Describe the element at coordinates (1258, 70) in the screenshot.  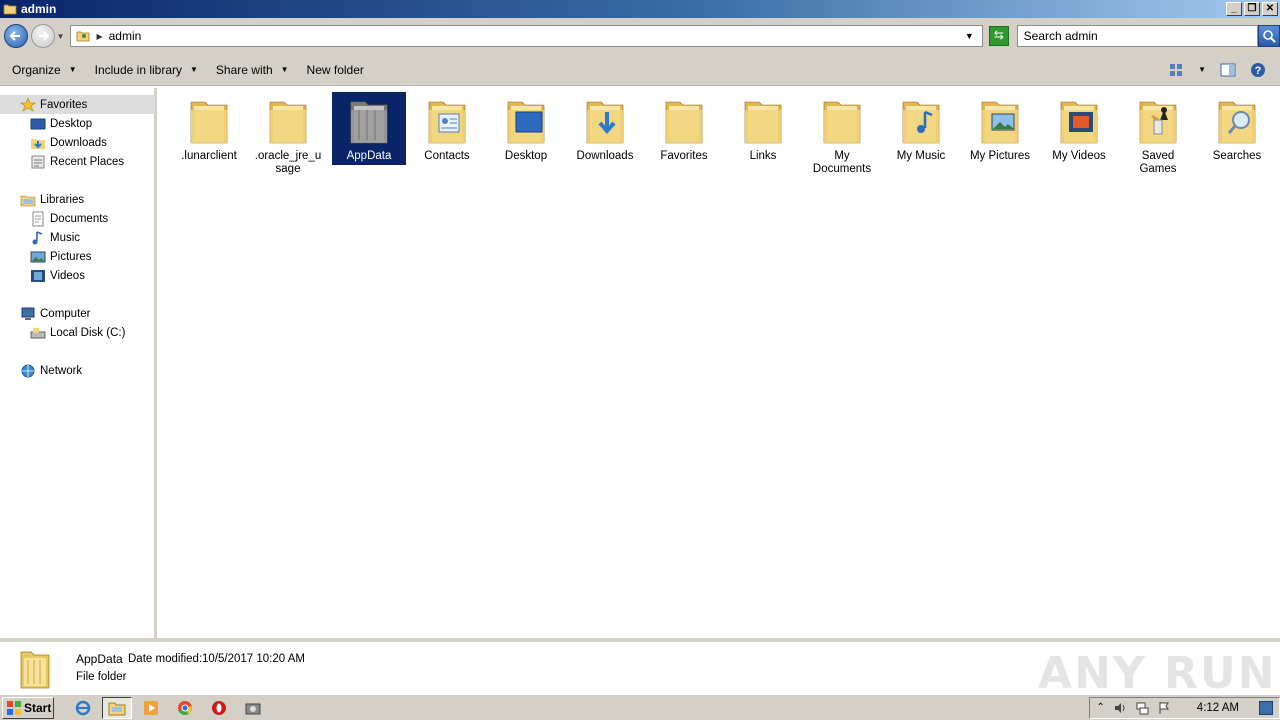
I see `help-icon: ?` at that location.